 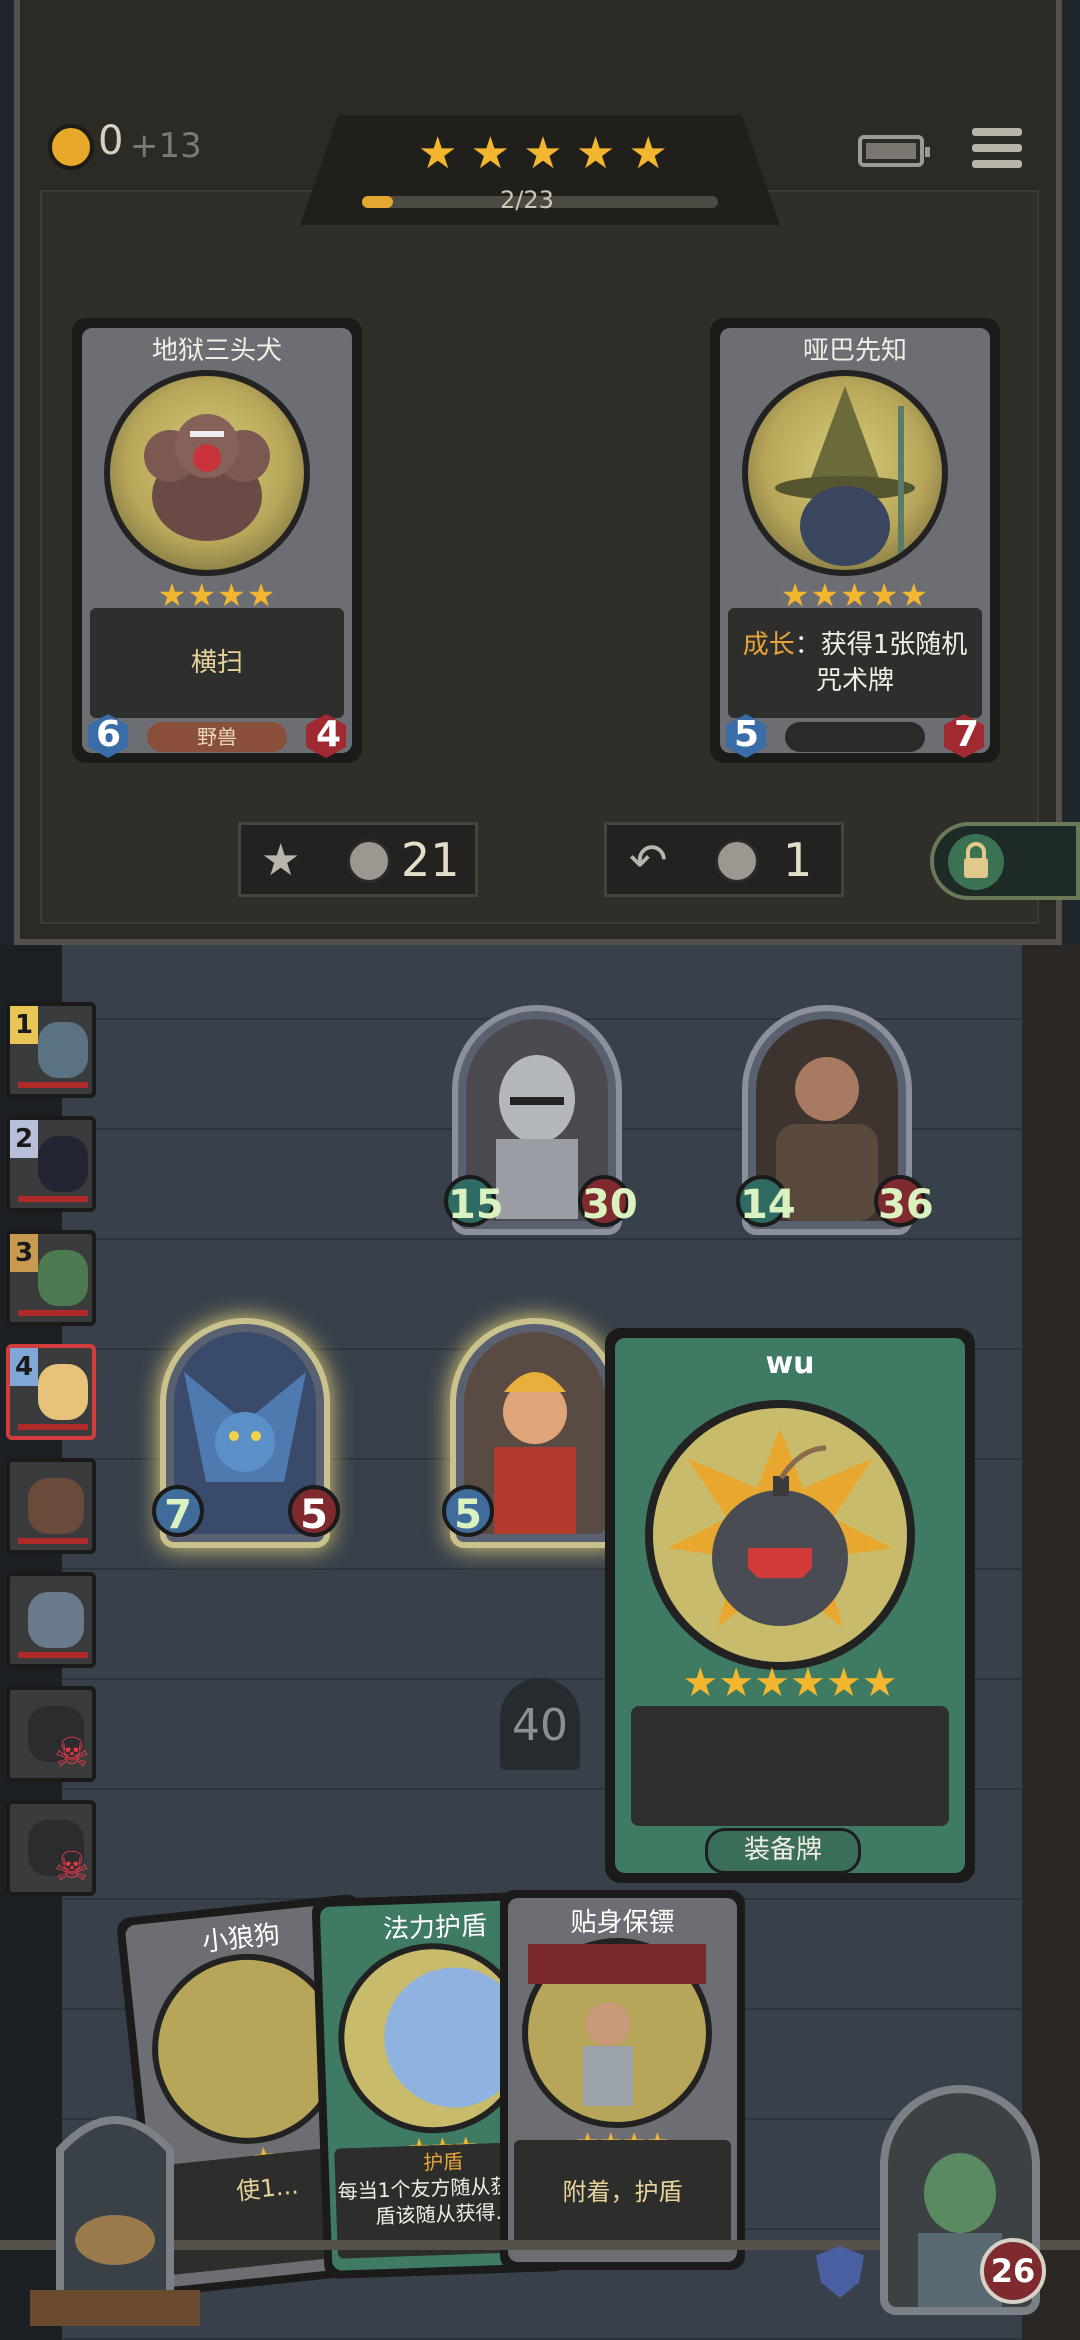 What do you see at coordinates (845, 473) in the screenshot?
I see `prophet-portrait` at bounding box center [845, 473].